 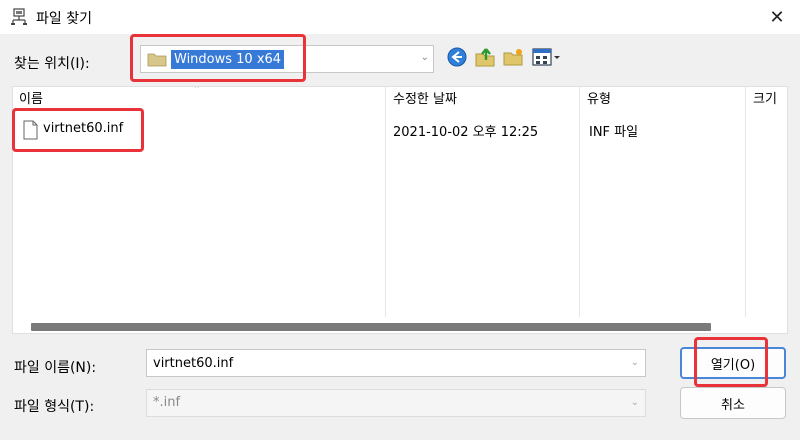 What do you see at coordinates (614, 132) in the screenshot?
I see `file-type: INF 파일` at bounding box center [614, 132].